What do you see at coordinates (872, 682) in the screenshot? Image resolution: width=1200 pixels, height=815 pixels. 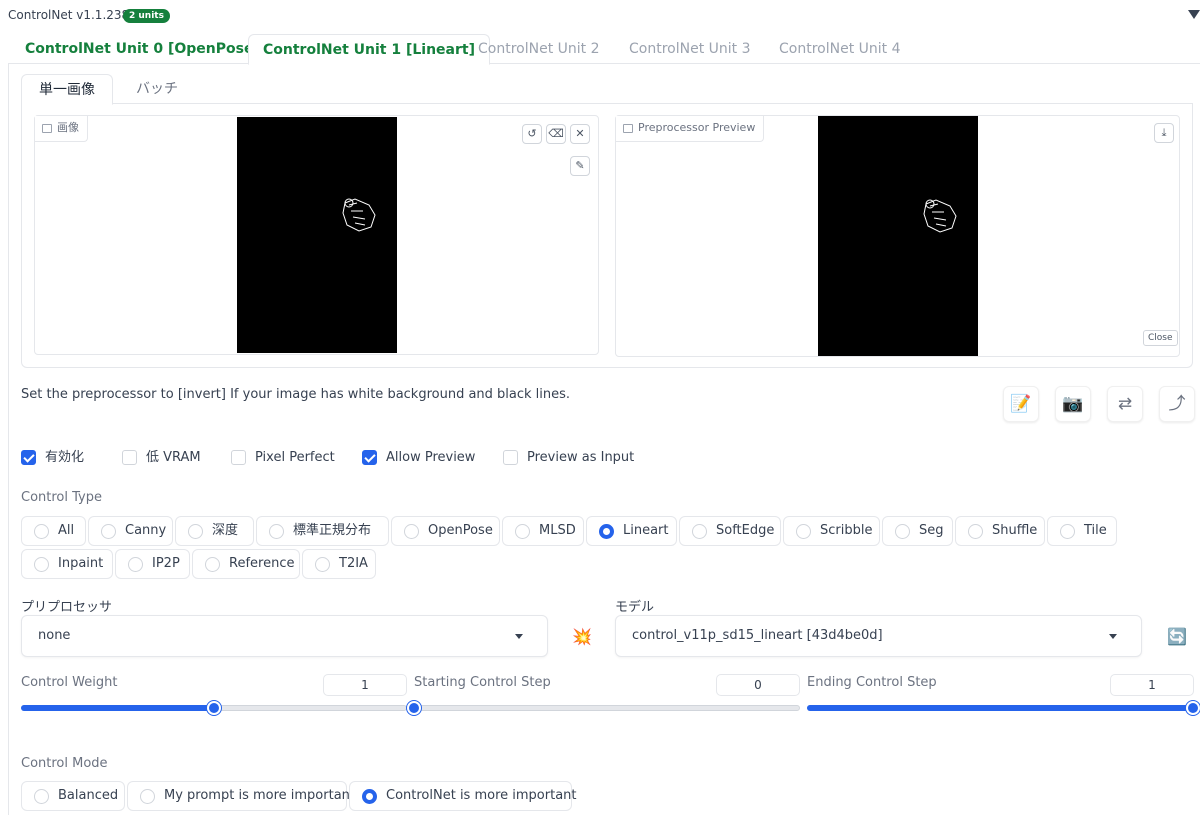 I see `slider-label: Ending Control Step` at bounding box center [872, 682].